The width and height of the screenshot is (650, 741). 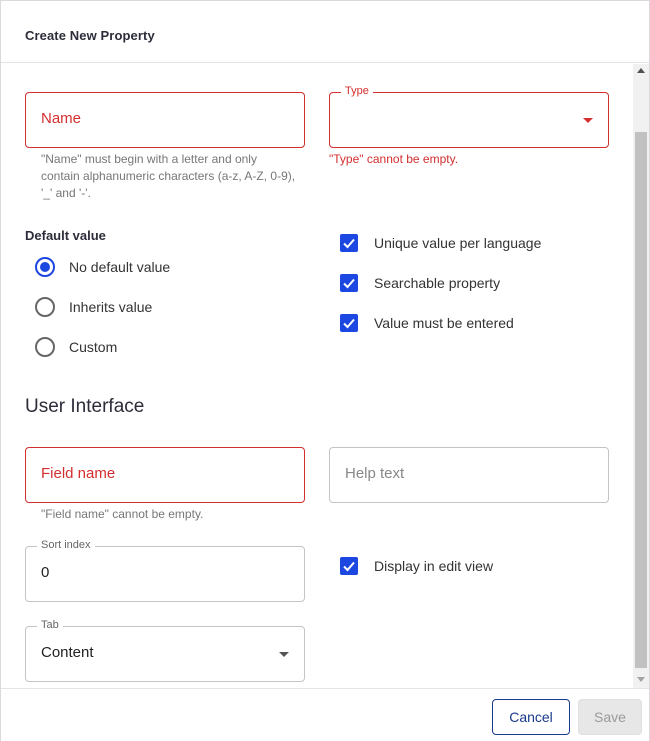 I want to click on radio-no-default-value: No default value, so click(x=165, y=268).